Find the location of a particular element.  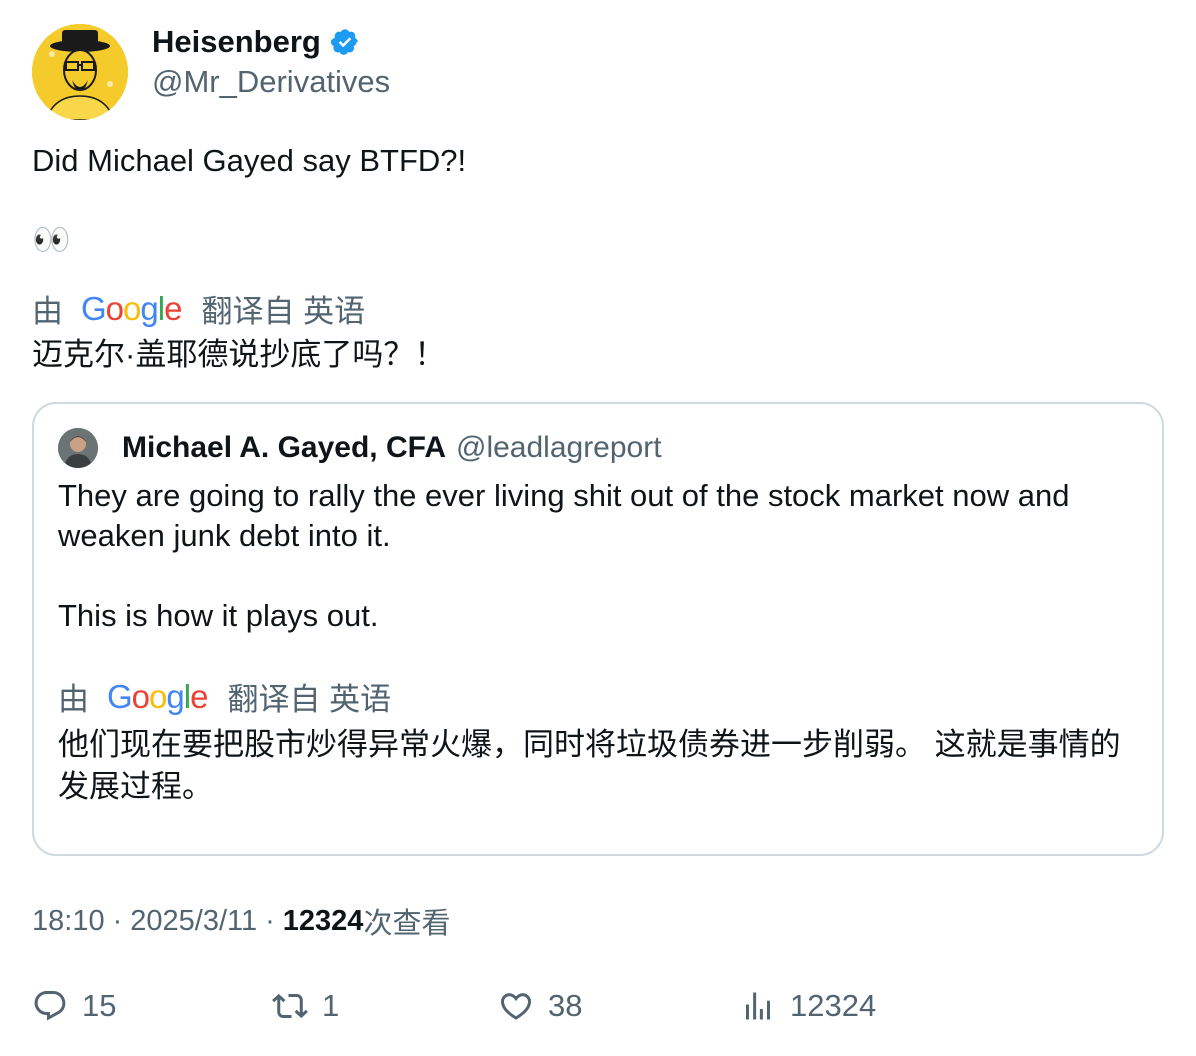

views-label: 次查看 is located at coordinates (407, 924).